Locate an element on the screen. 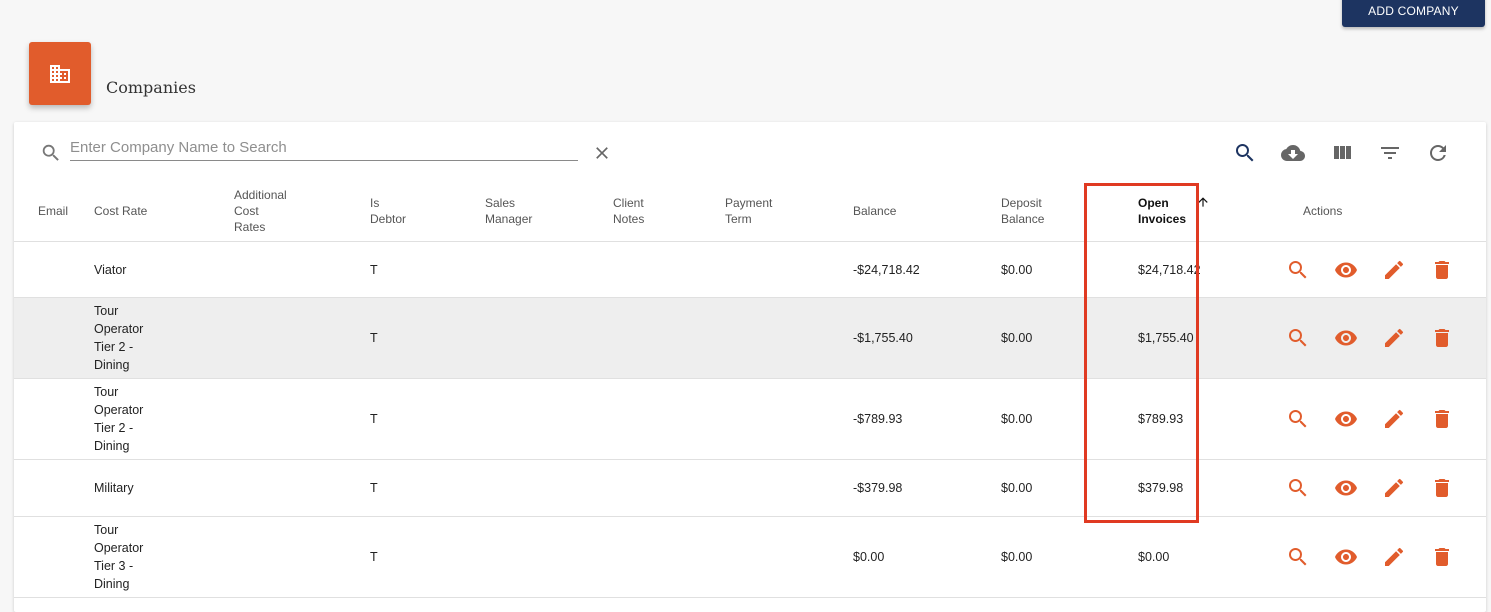 The height and width of the screenshot is (612, 1491). cell-cost-rate: Military is located at coordinates (164, 488).